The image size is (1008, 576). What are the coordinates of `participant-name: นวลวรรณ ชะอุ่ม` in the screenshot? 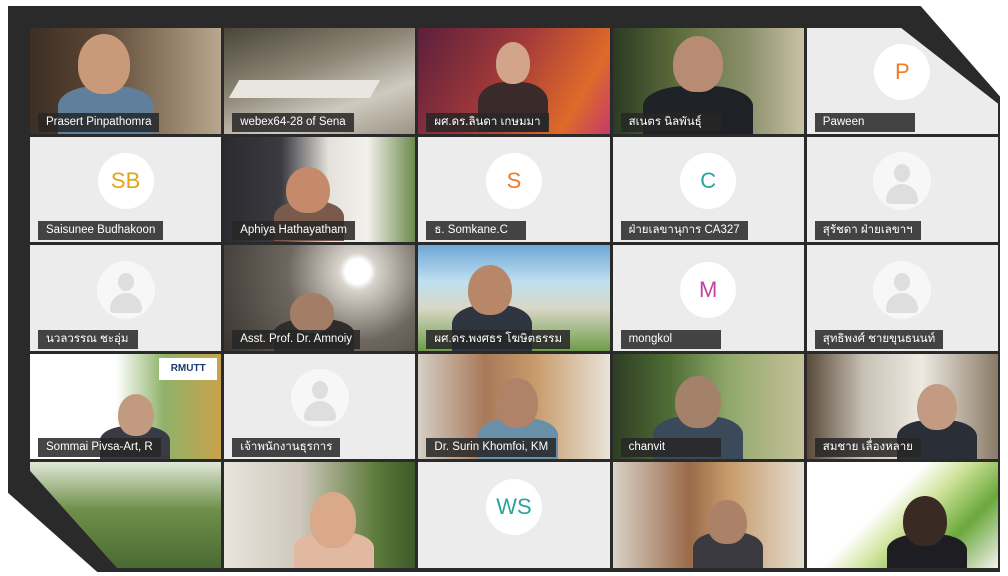 It's located at (88, 339).